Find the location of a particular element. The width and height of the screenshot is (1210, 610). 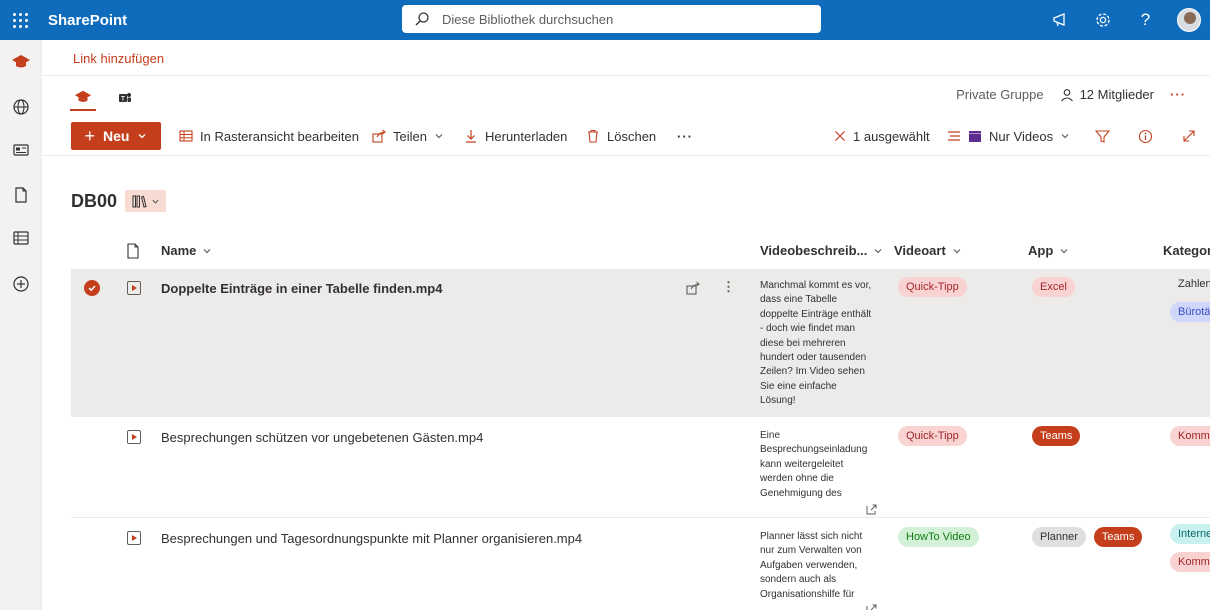

avatar is located at coordinates (1188, 20).